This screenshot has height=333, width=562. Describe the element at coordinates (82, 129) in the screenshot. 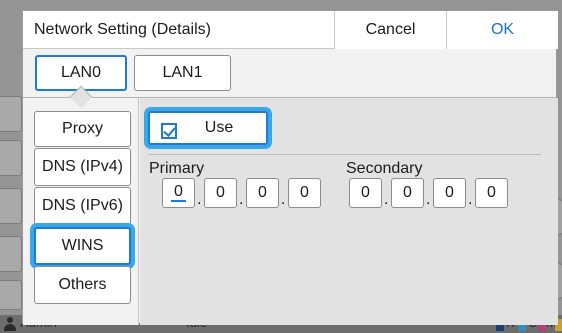

I see `side-item-proxy: Proxy` at that location.